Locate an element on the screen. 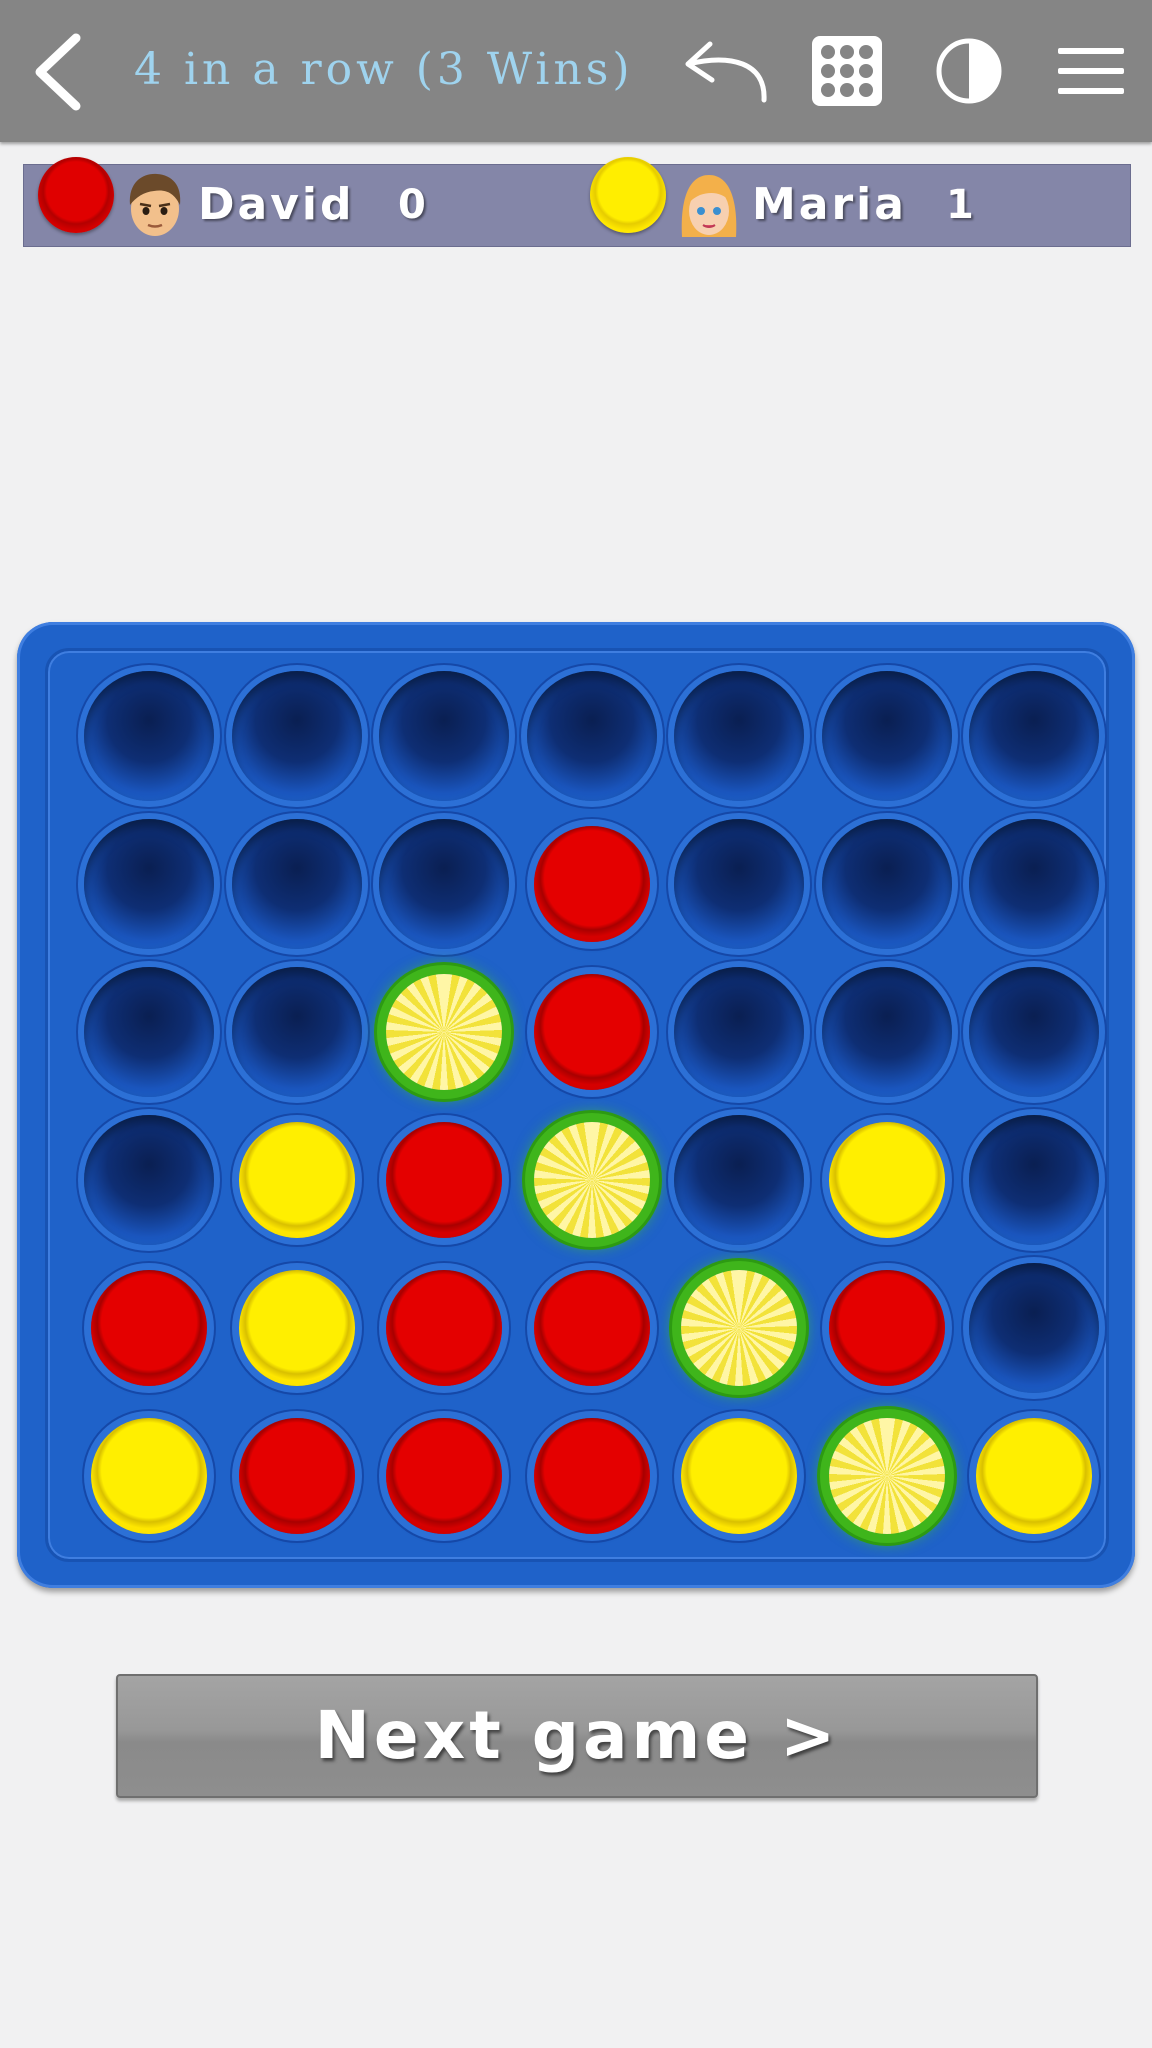  menu-icon is located at coordinates (1091, 71).